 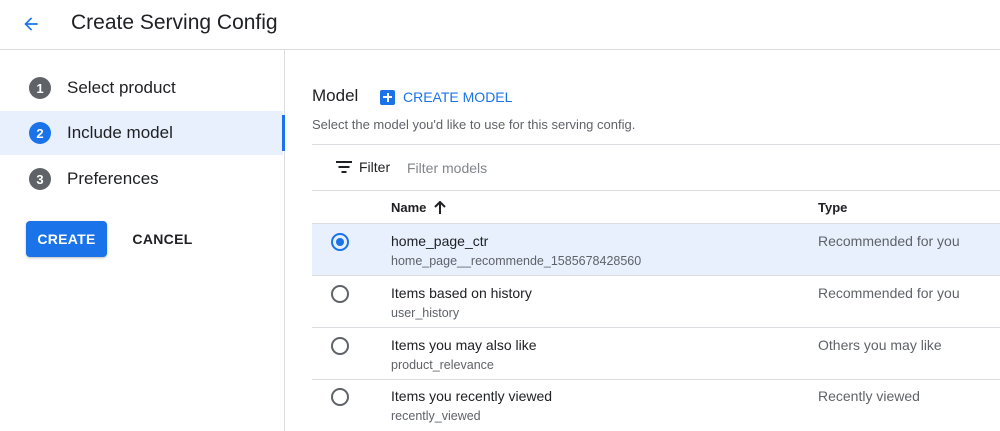 What do you see at coordinates (442, 365) in the screenshot?
I see `model-id: product_relevance` at bounding box center [442, 365].